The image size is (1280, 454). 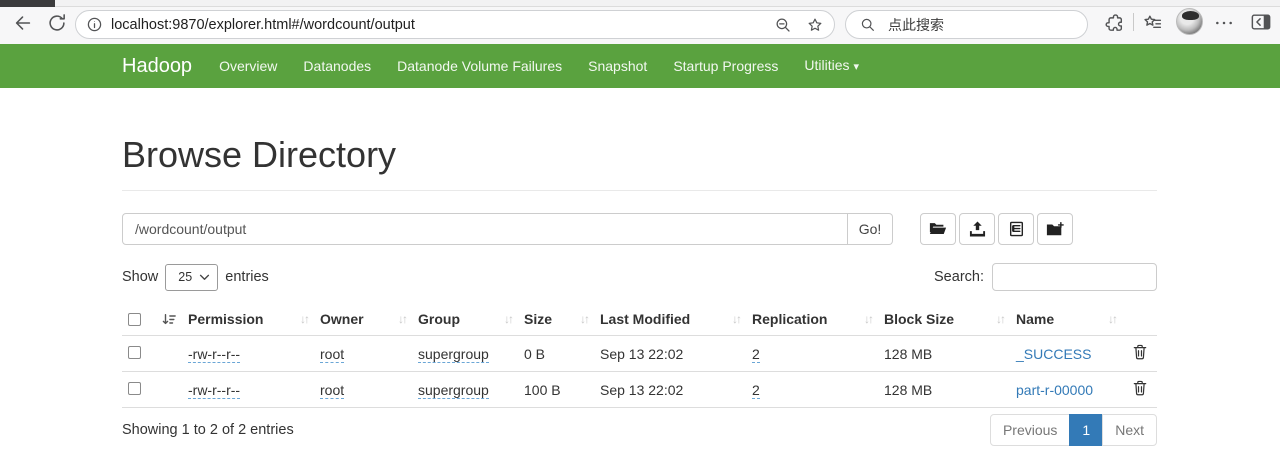 What do you see at coordinates (870, 229) in the screenshot?
I see `go-button: Go!` at bounding box center [870, 229].